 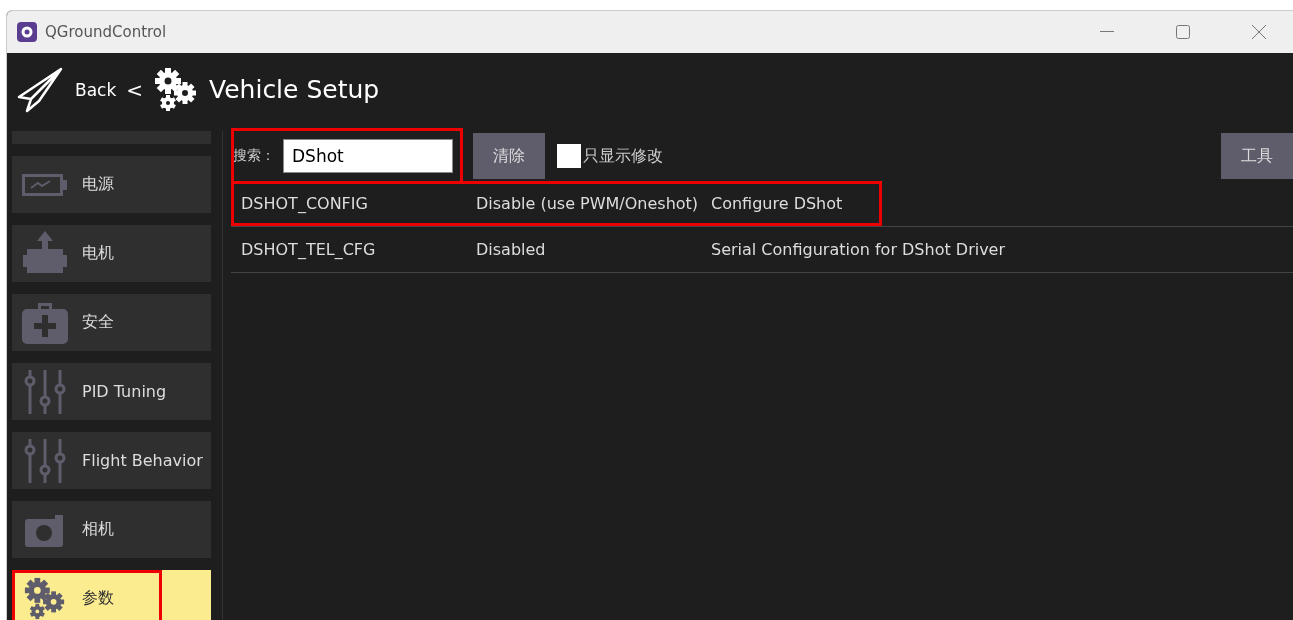 What do you see at coordinates (67, 89) in the screenshot?
I see `back-button: Back` at bounding box center [67, 89].